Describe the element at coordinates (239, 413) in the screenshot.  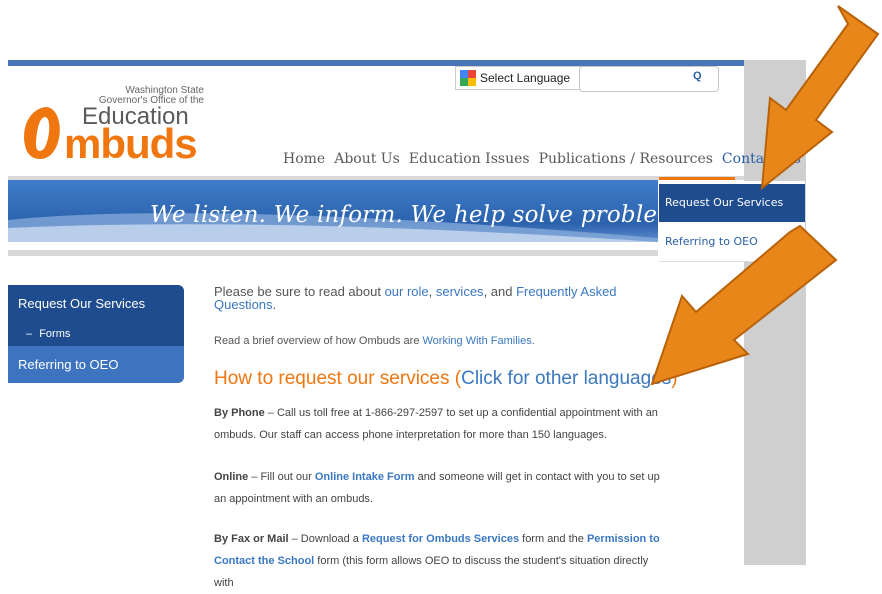
I see `by-phone-label: By Phone` at that location.